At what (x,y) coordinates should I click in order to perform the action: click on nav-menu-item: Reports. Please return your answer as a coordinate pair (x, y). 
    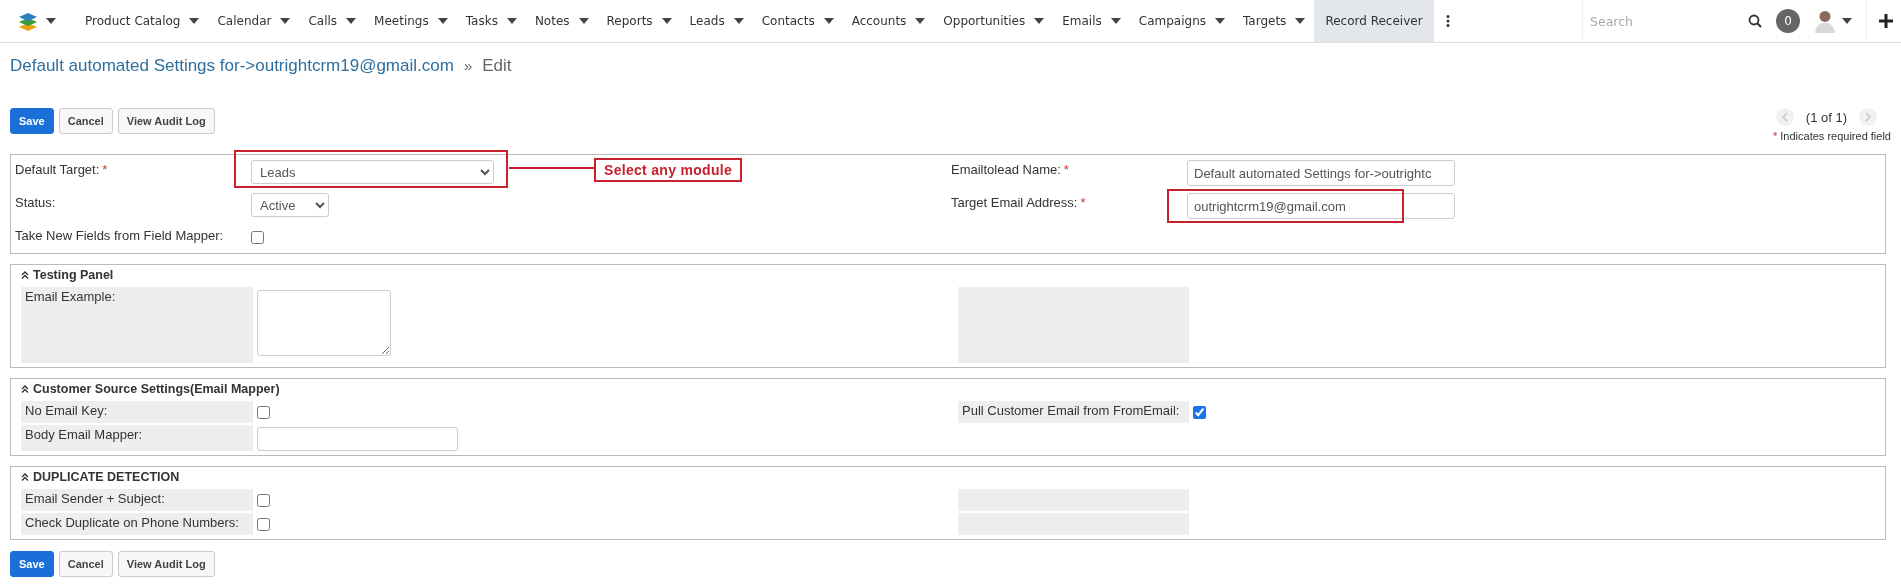
    Looking at the image, I should click on (639, 21).